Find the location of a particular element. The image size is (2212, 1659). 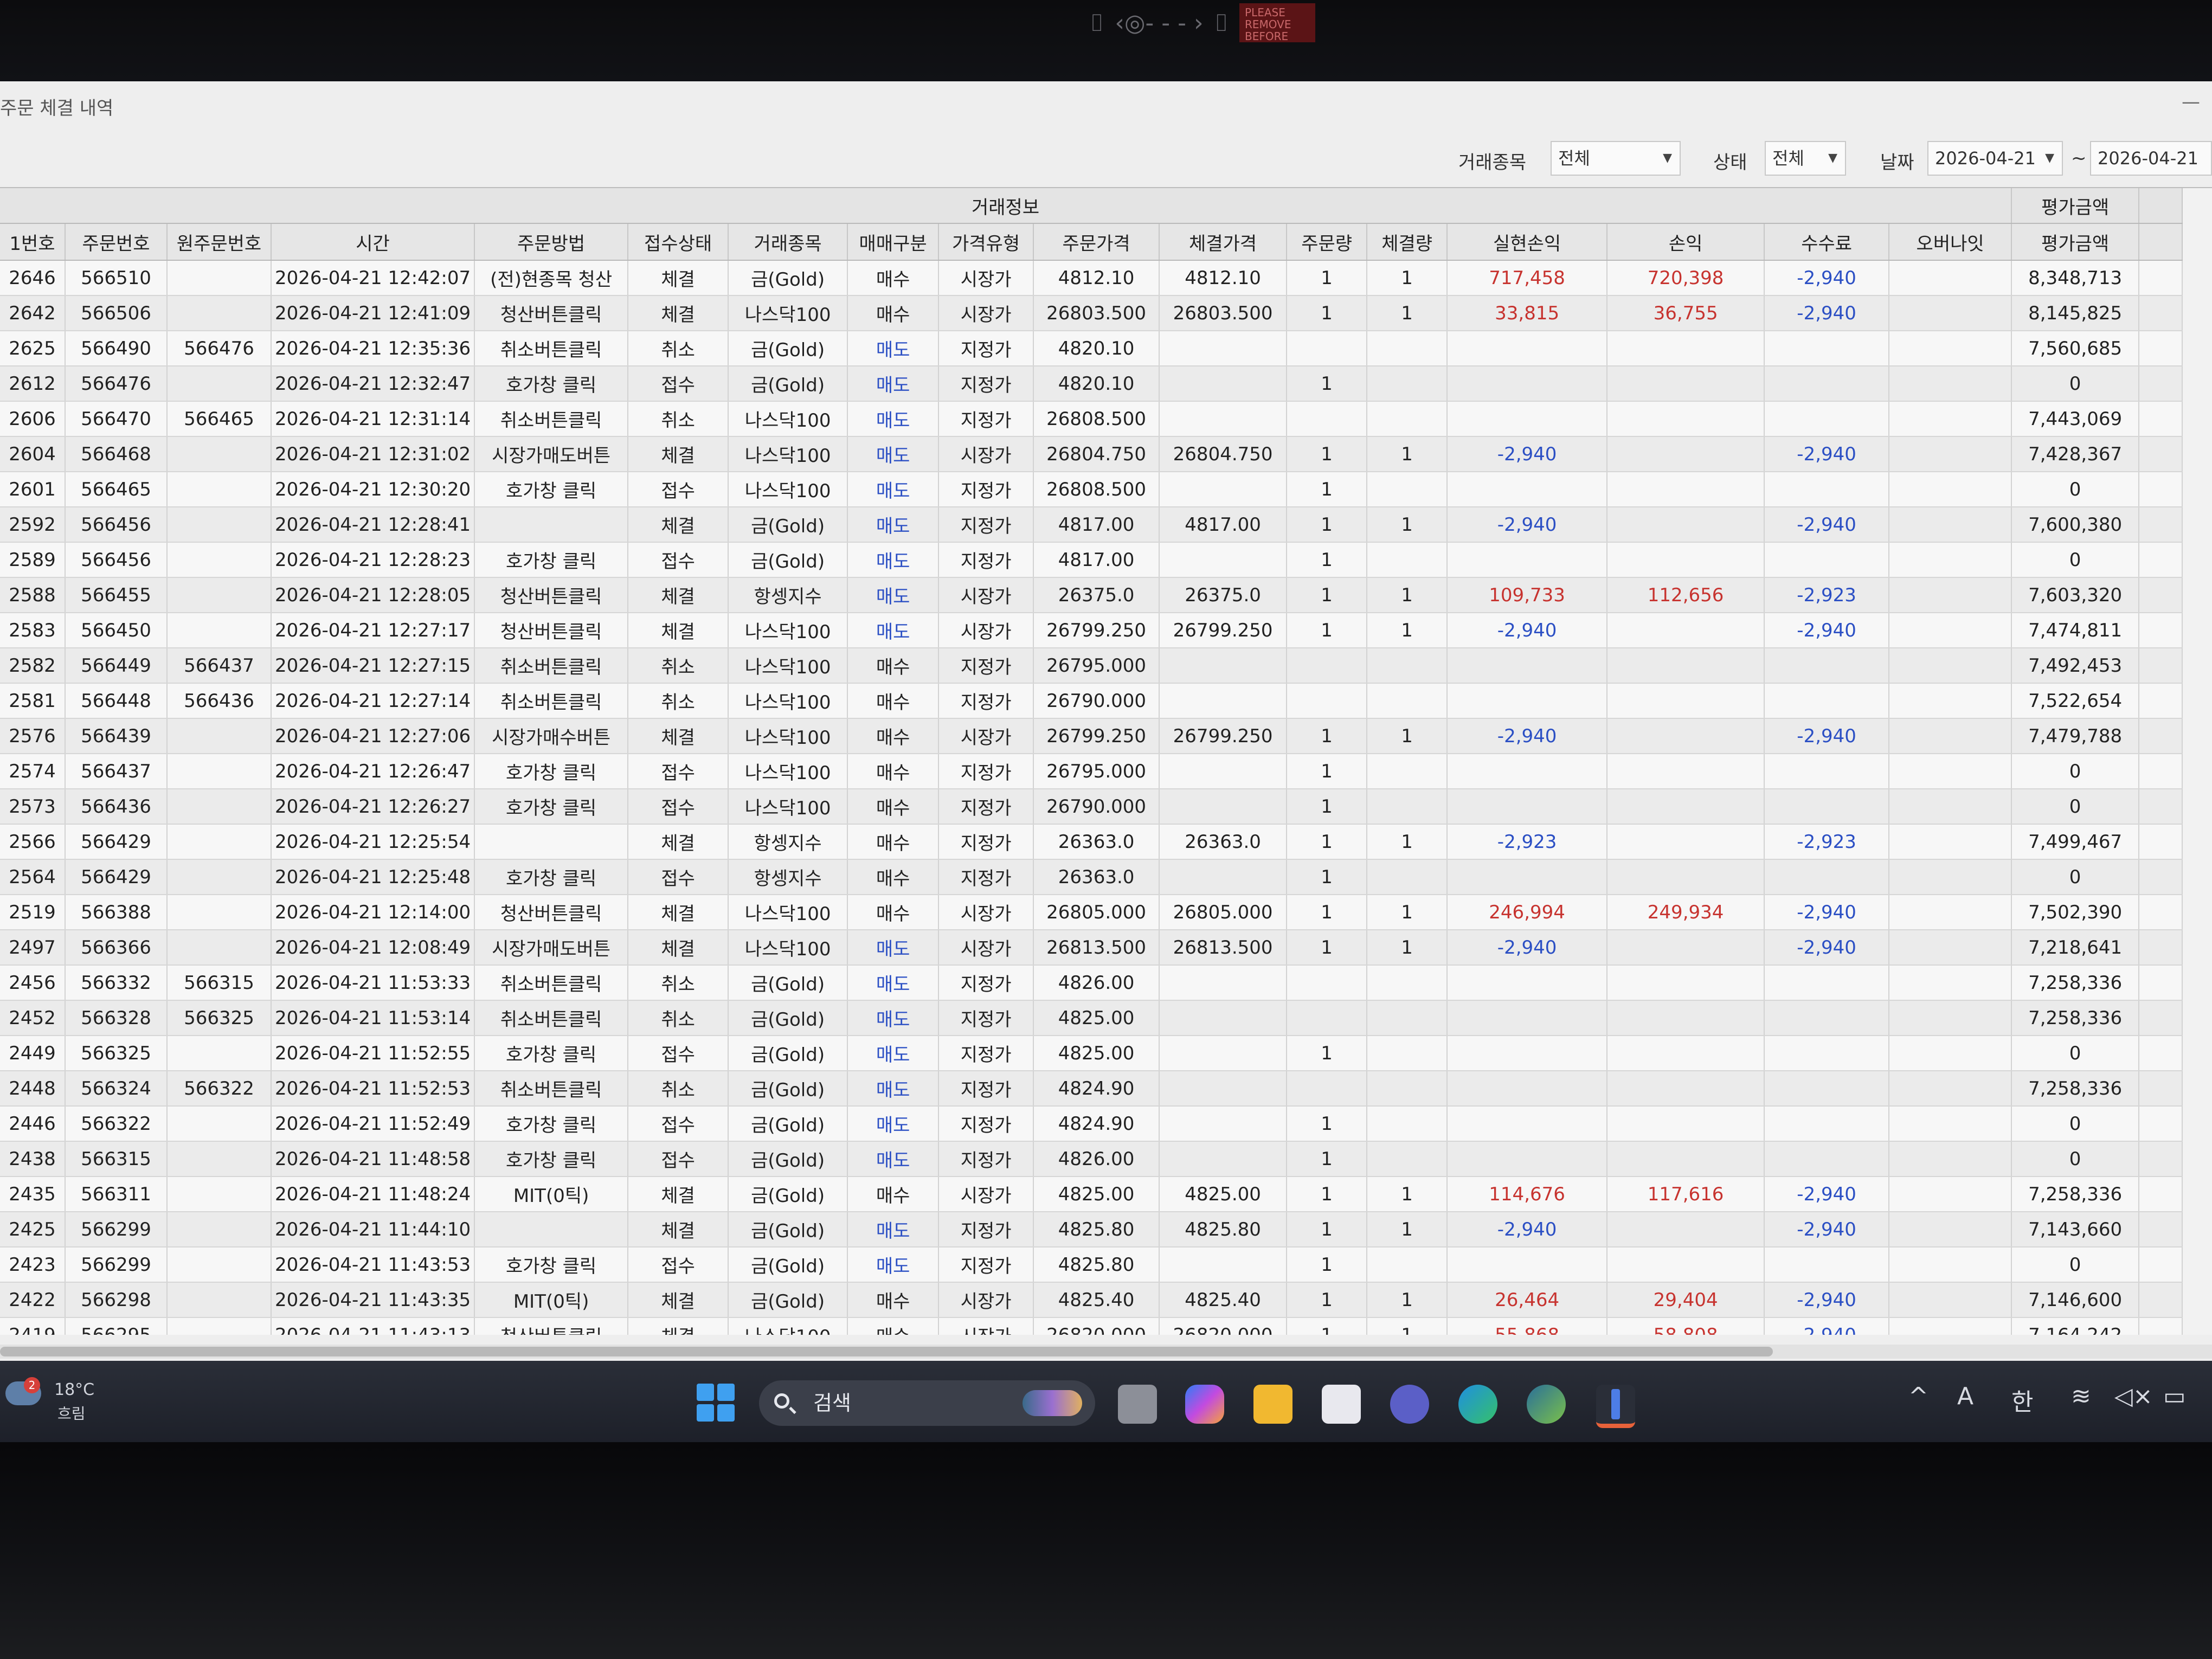

table-cell: 26803.500 is located at coordinates (1096, 313).